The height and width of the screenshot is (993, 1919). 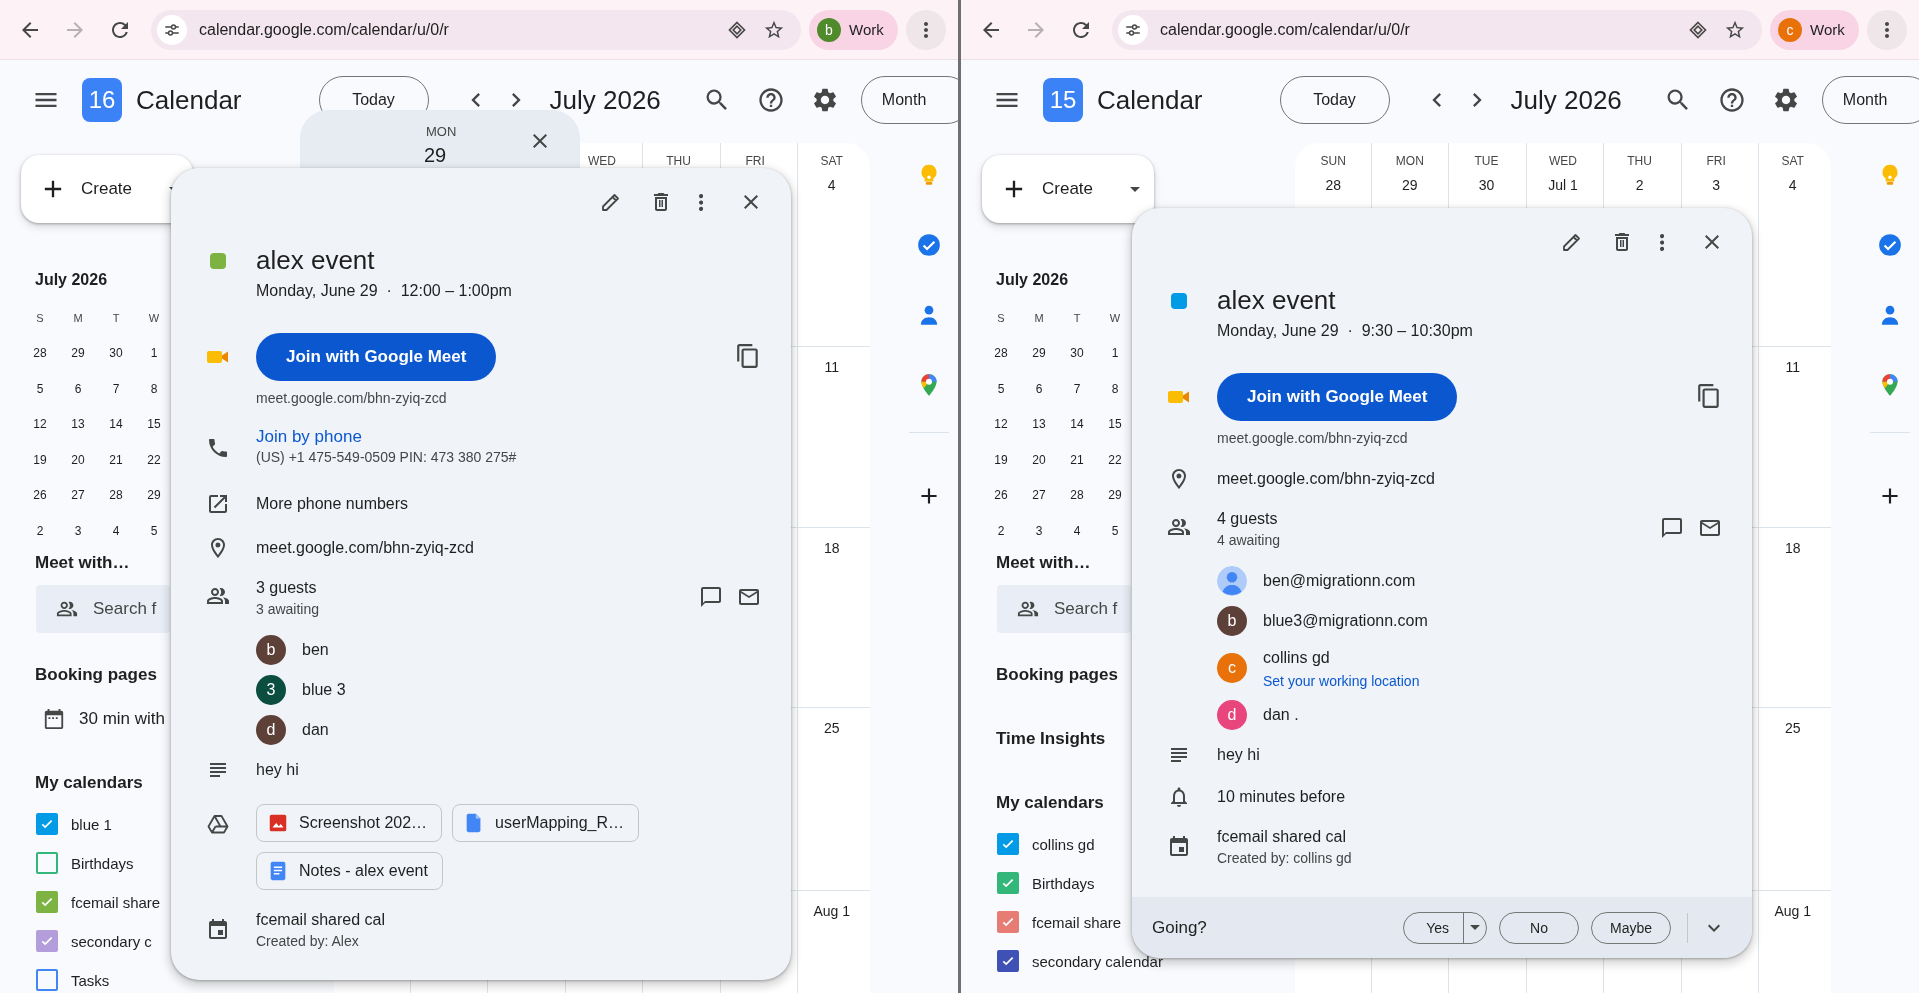 What do you see at coordinates (1639, 185) in the screenshot?
I see `date-label: 2` at bounding box center [1639, 185].